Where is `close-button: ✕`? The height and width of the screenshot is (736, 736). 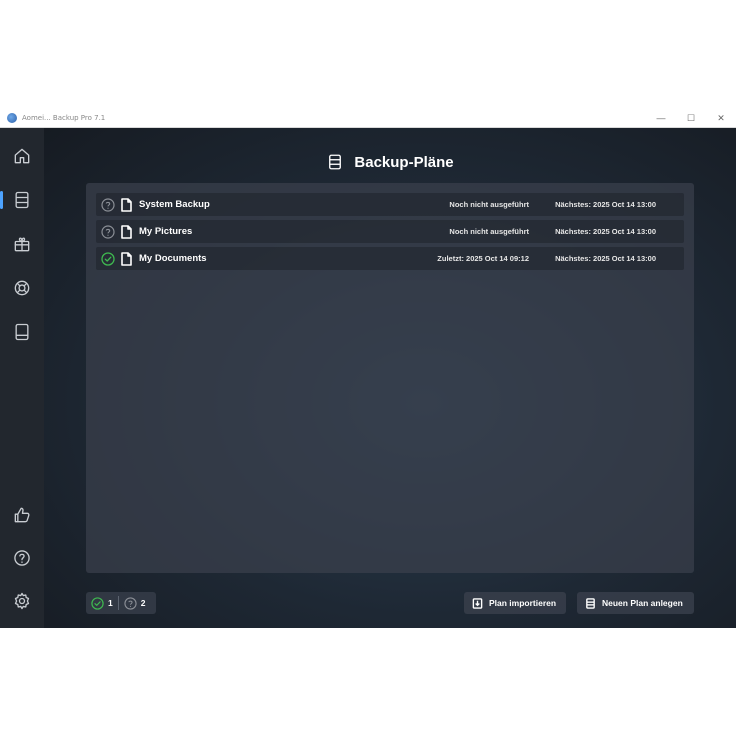
close-button: ✕ is located at coordinates (721, 118).